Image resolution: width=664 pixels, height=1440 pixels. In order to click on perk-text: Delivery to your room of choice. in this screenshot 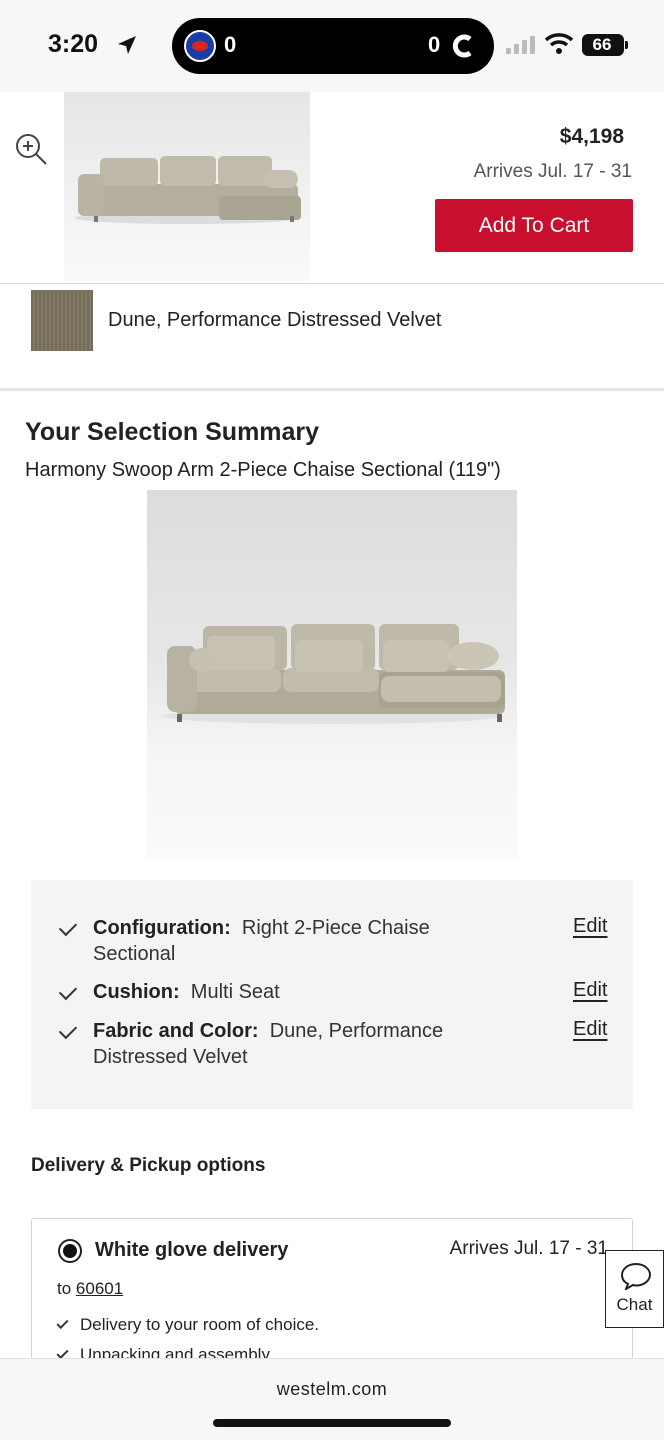, I will do `click(200, 1324)`.